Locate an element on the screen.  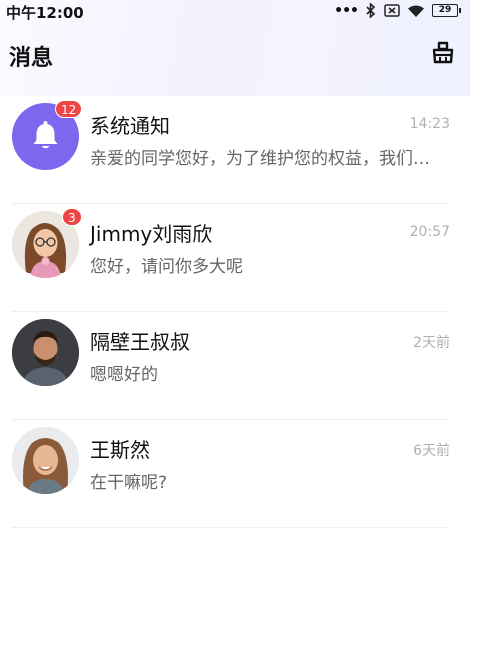
bluetooth-icon is located at coordinates (371, 10).